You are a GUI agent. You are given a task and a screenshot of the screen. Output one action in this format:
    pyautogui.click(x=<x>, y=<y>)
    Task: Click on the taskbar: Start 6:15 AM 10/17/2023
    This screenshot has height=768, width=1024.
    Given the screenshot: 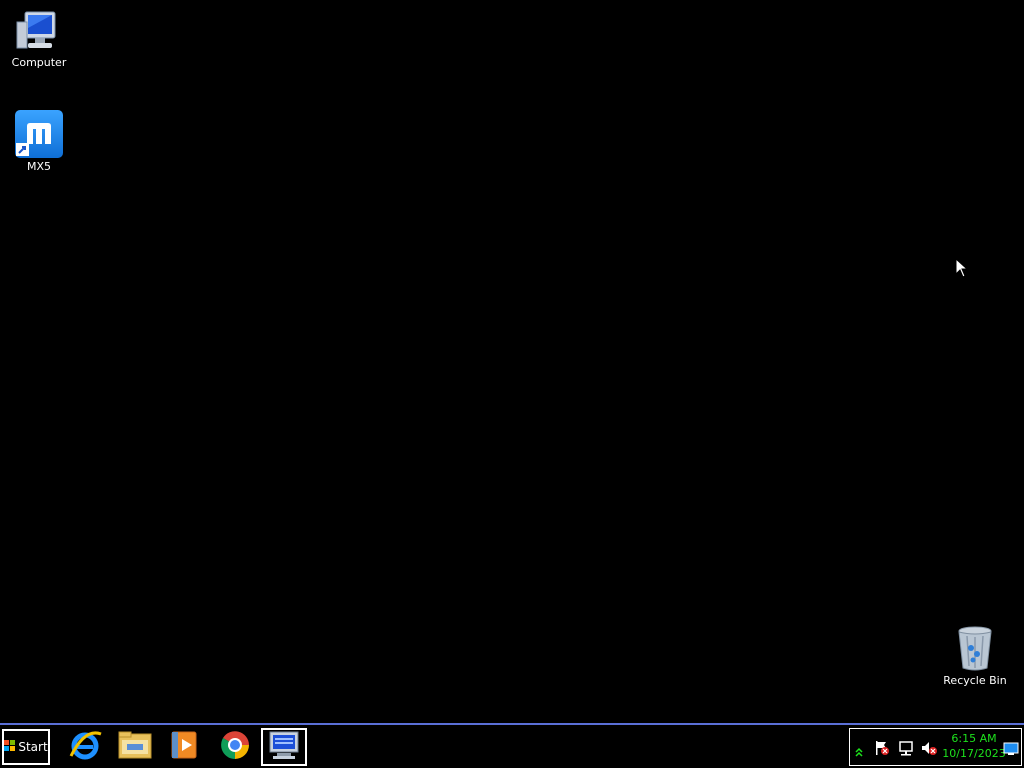 What is the action you would take?
    pyautogui.click(x=512, y=745)
    